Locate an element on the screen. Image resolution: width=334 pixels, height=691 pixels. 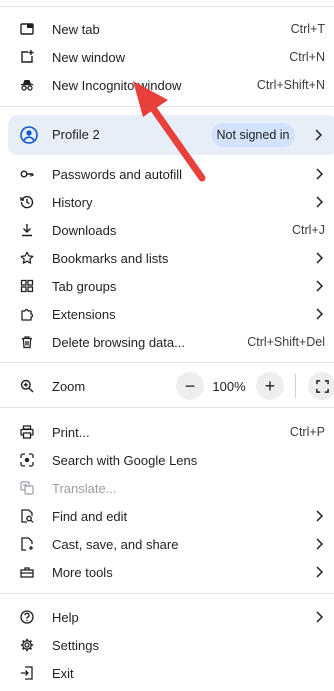
menu-item-label: Passwords and autofill is located at coordinates (117, 174).